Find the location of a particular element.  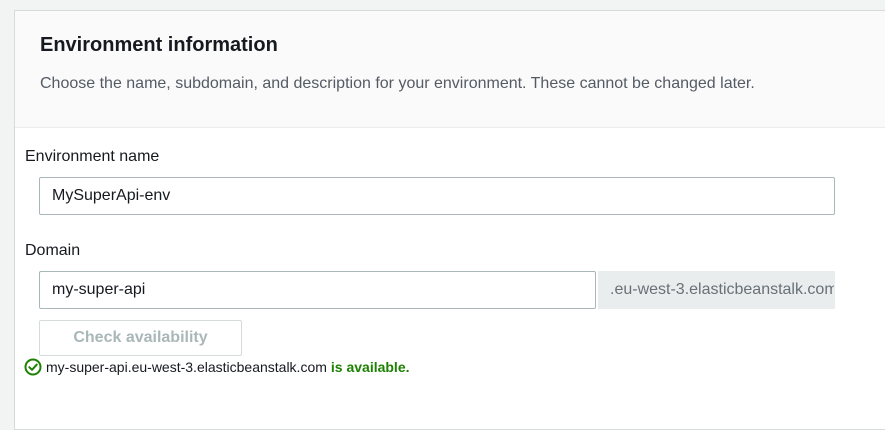

check-circle-icon is located at coordinates (33, 367).